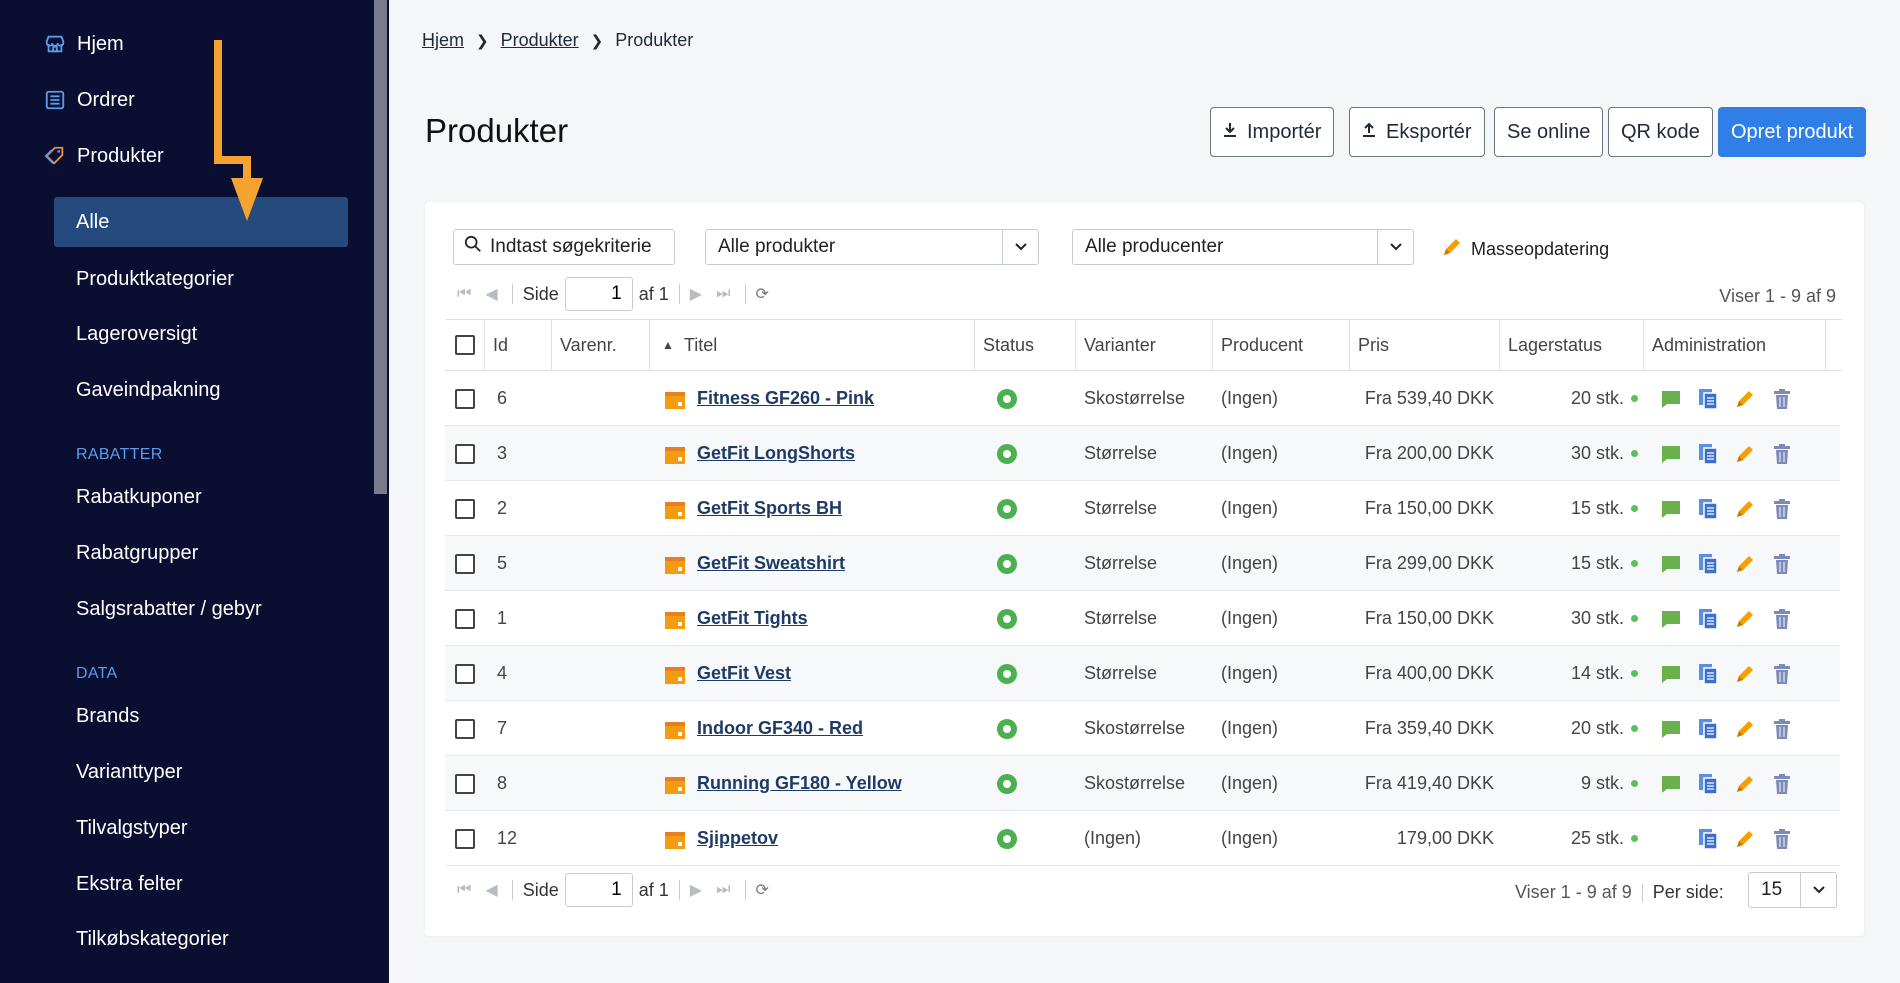 Image resolution: width=1900 pixels, height=983 pixels. Describe the element at coordinates (1417, 132) in the screenshot. I see `export-button: Eksportér` at that location.